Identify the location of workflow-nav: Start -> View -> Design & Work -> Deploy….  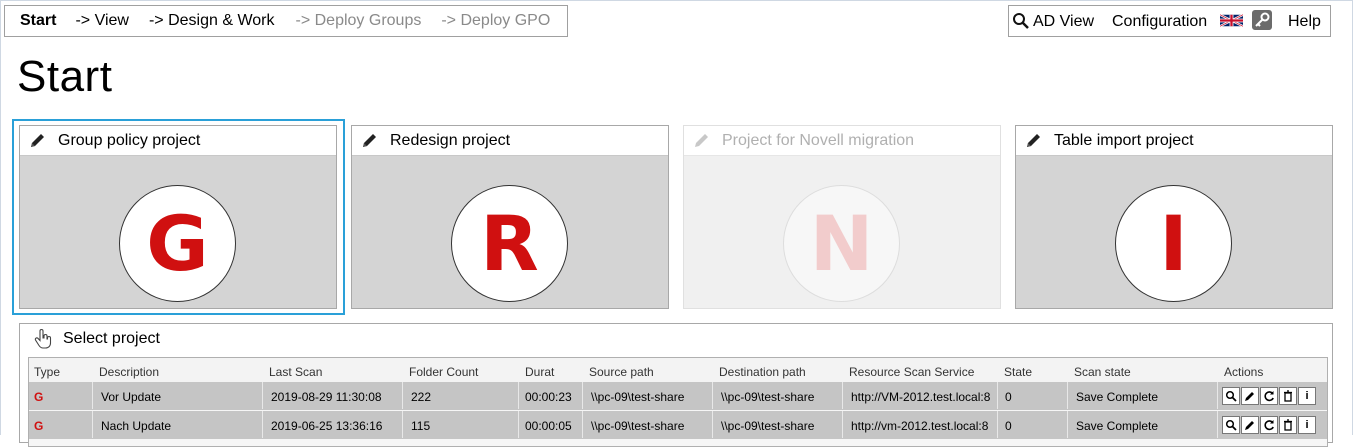
(286, 21).